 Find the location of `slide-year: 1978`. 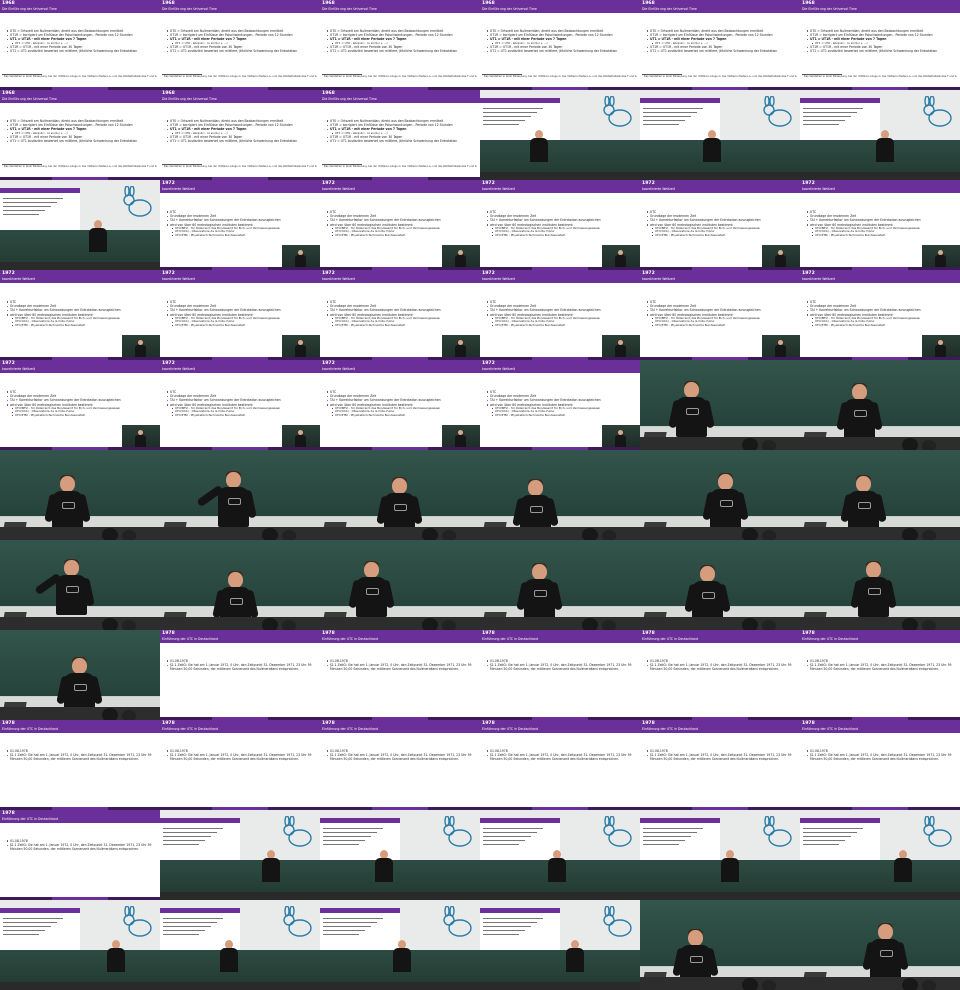

slide-year: 1978 is located at coordinates (488, 723).